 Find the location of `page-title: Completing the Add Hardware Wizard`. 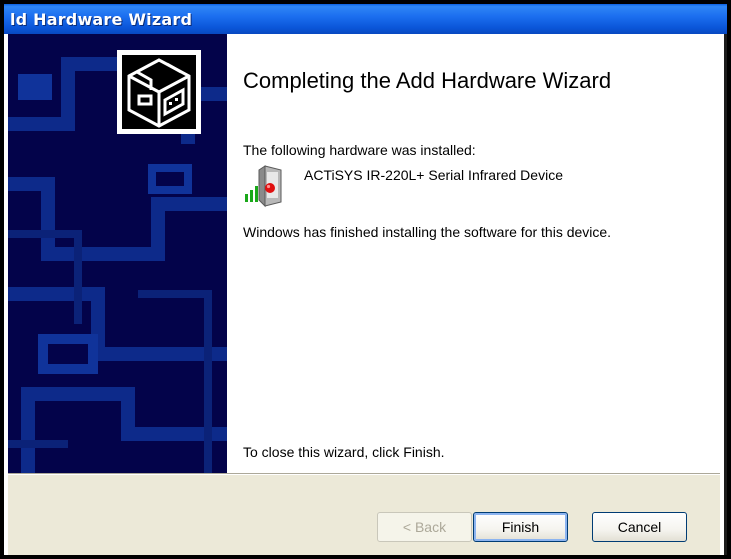

page-title: Completing the Add Hardware Wizard is located at coordinates (427, 80).